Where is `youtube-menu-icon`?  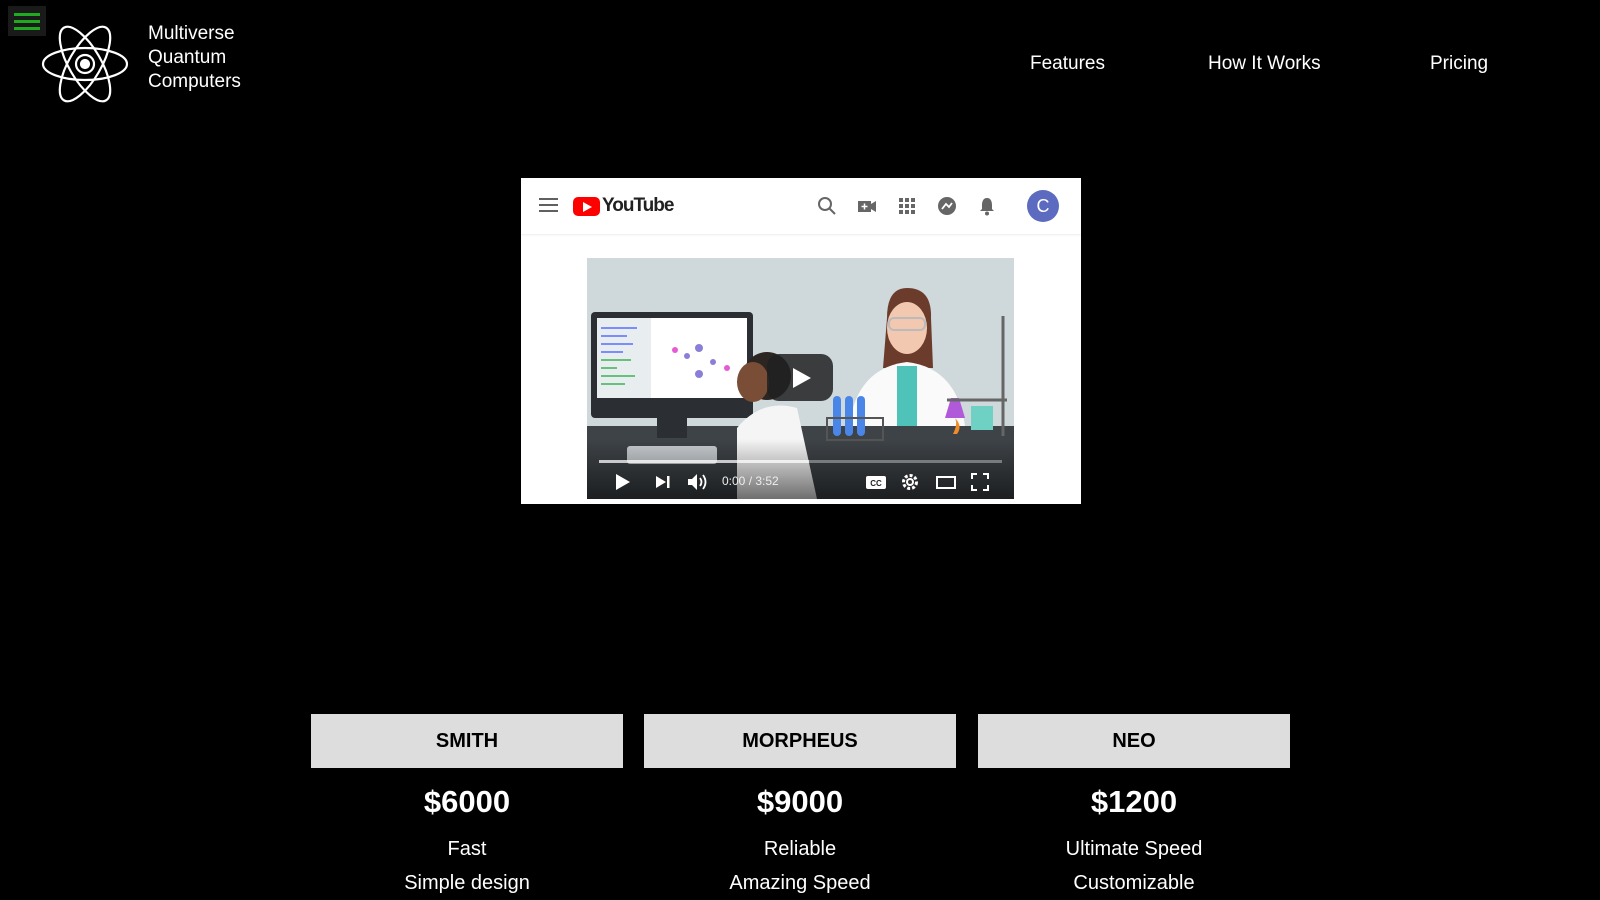 youtube-menu-icon is located at coordinates (548, 205).